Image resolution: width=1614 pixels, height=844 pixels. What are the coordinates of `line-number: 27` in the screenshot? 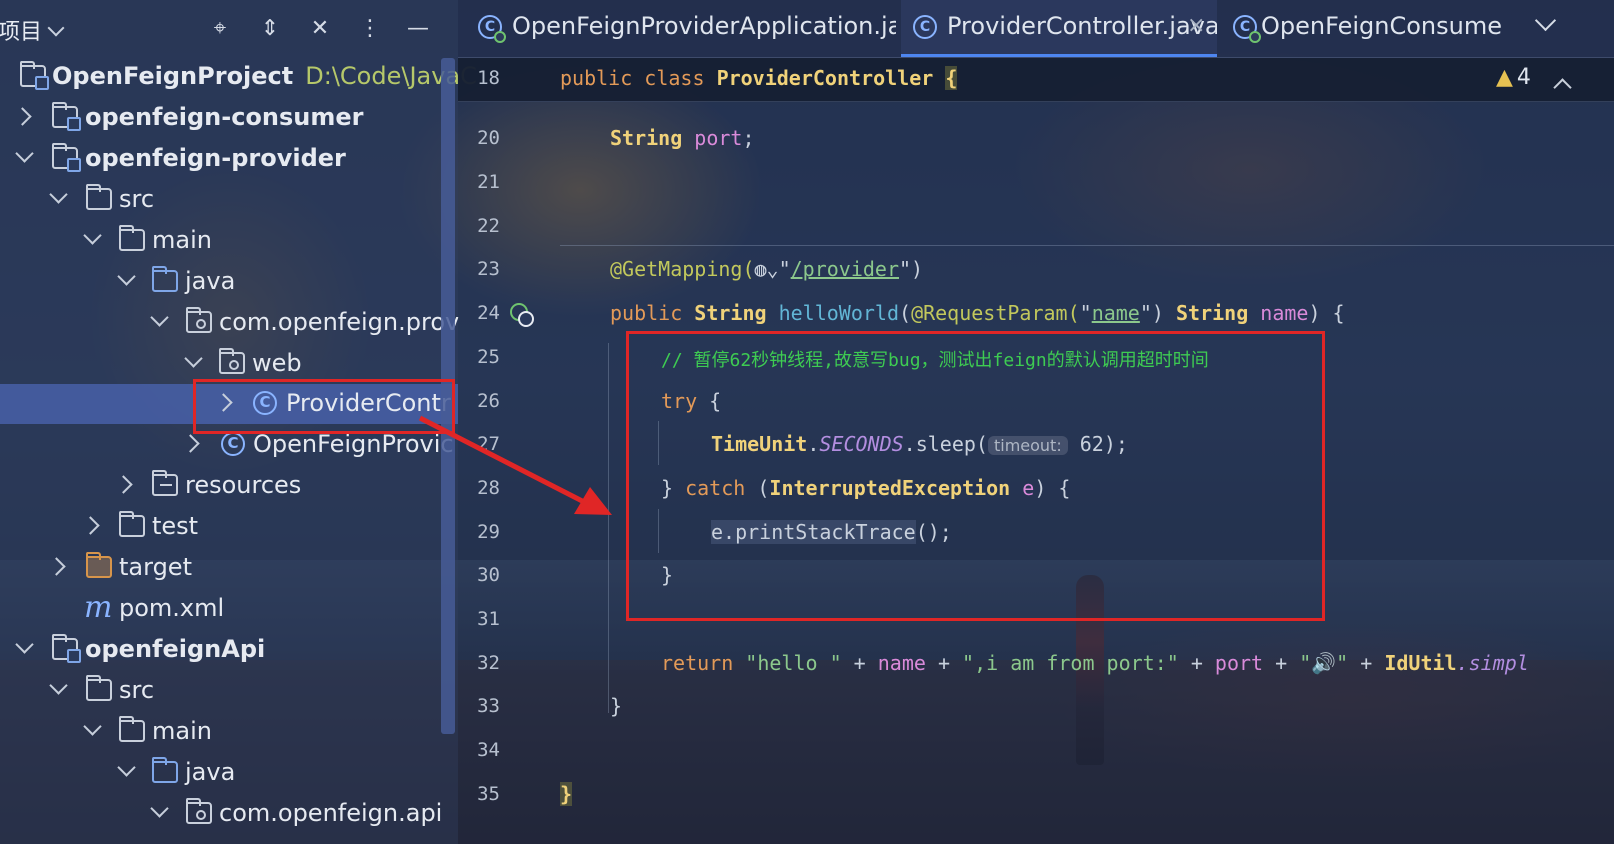 It's located at (488, 444).